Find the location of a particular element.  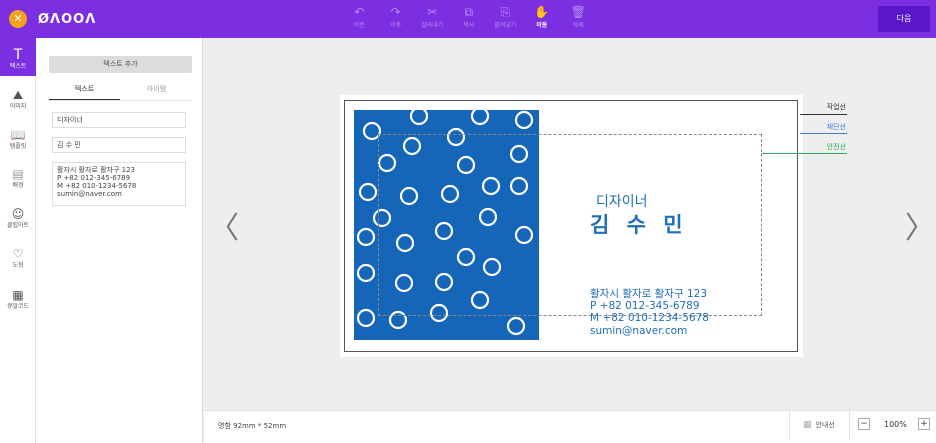

name-field: 김 수 민 is located at coordinates (119, 145).